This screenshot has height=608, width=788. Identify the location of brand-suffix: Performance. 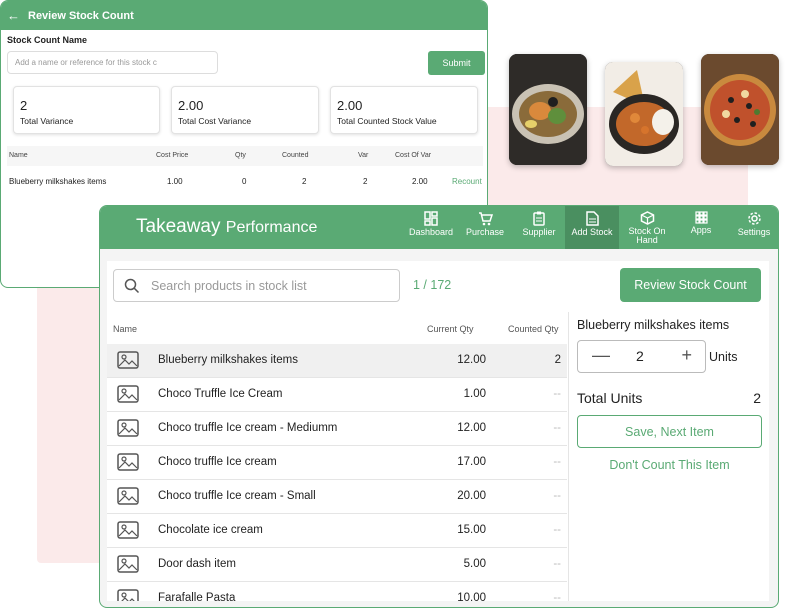
(271, 227).